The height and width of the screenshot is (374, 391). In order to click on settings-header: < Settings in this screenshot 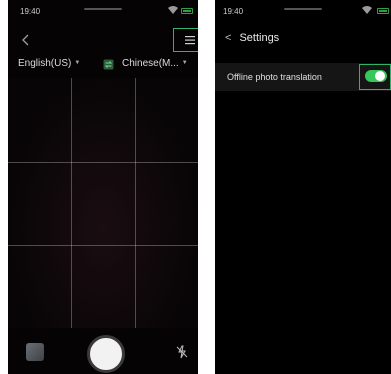, I will do `click(252, 38)`.